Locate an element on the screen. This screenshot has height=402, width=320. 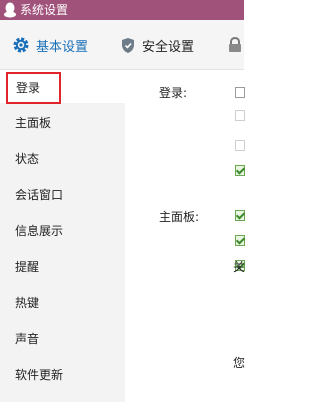
tab-security-settings: 安全设置 is located at coordinates (157, 45).